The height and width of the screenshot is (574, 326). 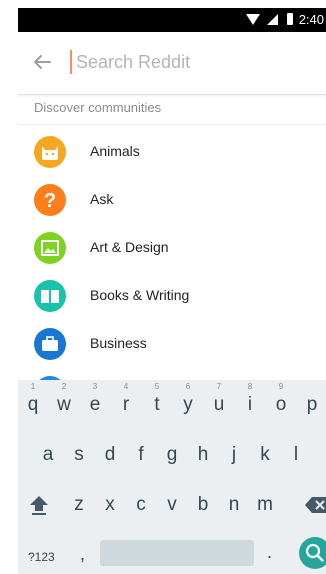 I want to click on community-label: Ask, so click(x=102, y=199).